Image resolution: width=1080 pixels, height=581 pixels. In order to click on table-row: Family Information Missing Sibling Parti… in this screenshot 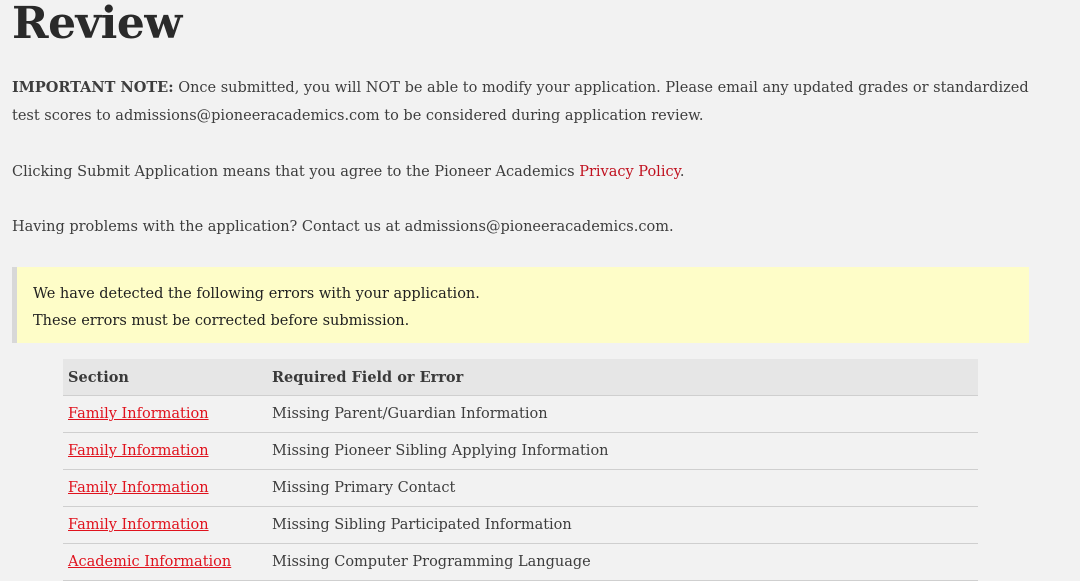, I will do `click(520, 525)`.